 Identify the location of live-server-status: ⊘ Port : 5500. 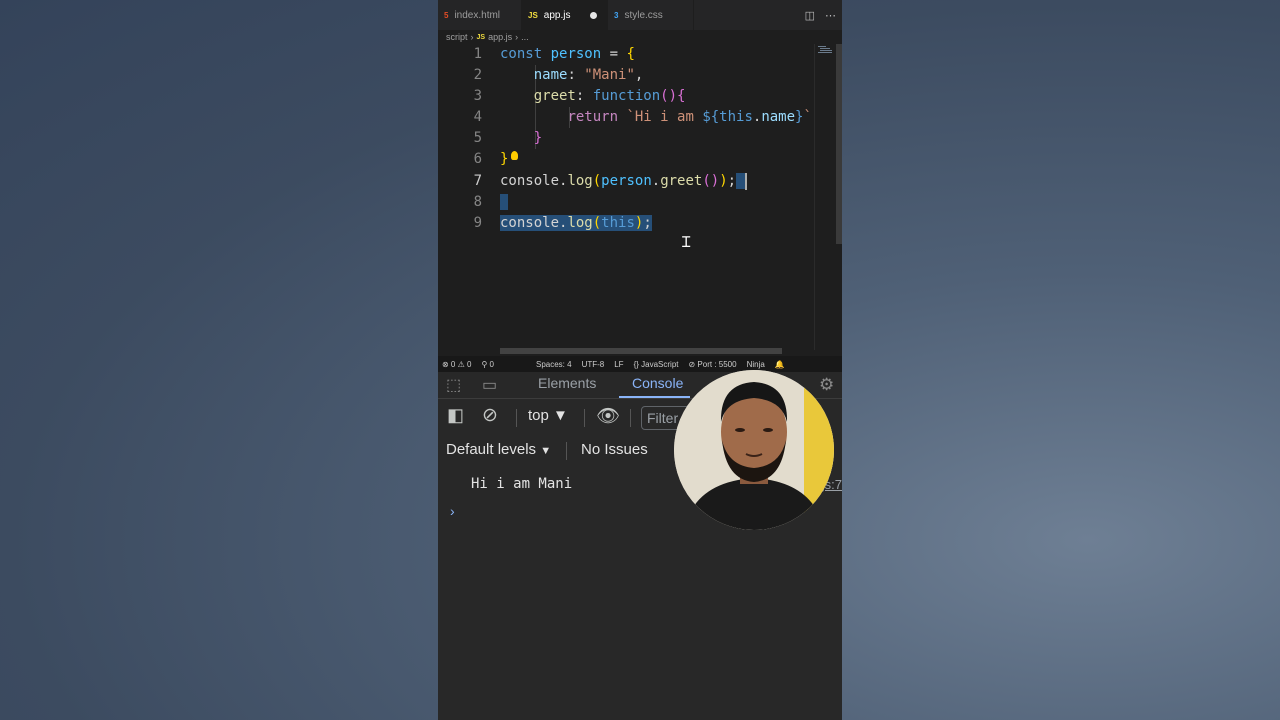
(713, 364).